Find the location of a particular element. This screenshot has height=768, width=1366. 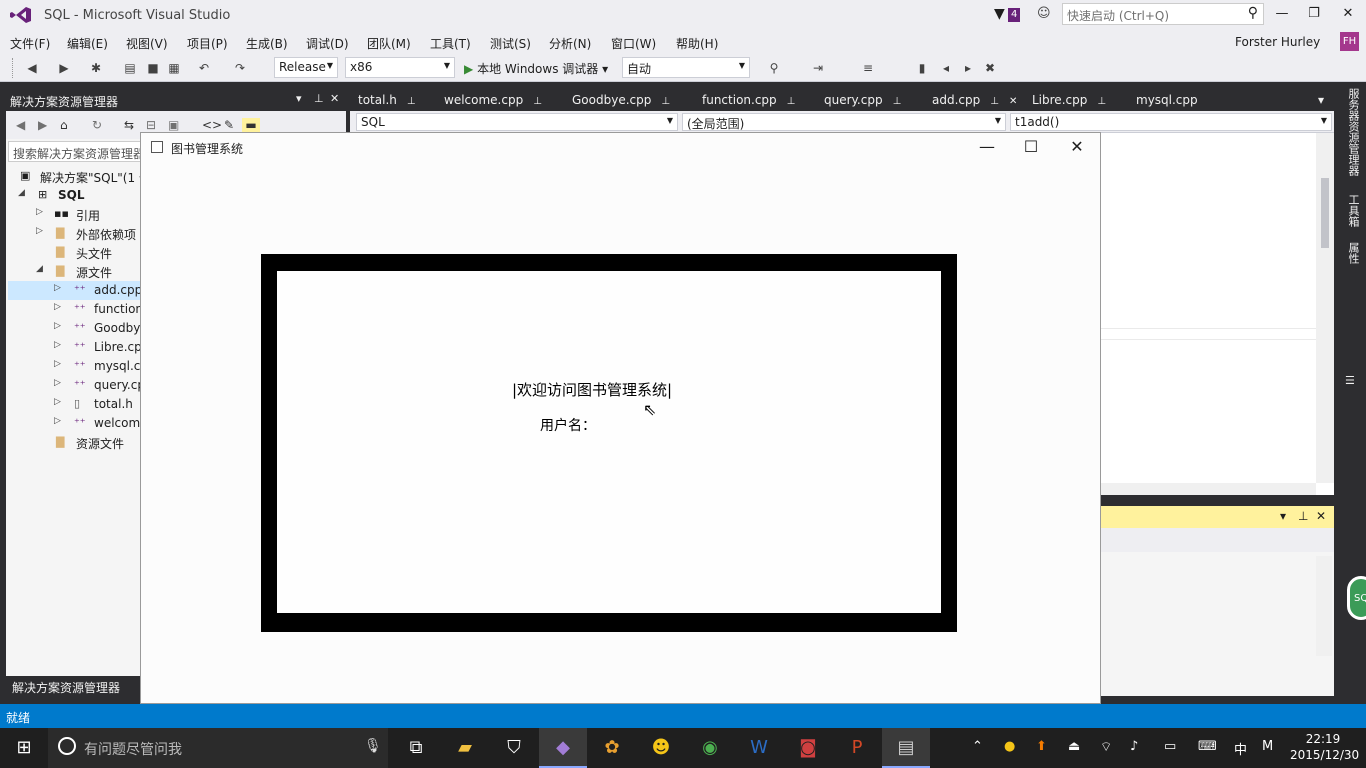

properties-tab: 属性 is located at coordinates (1353, 253).